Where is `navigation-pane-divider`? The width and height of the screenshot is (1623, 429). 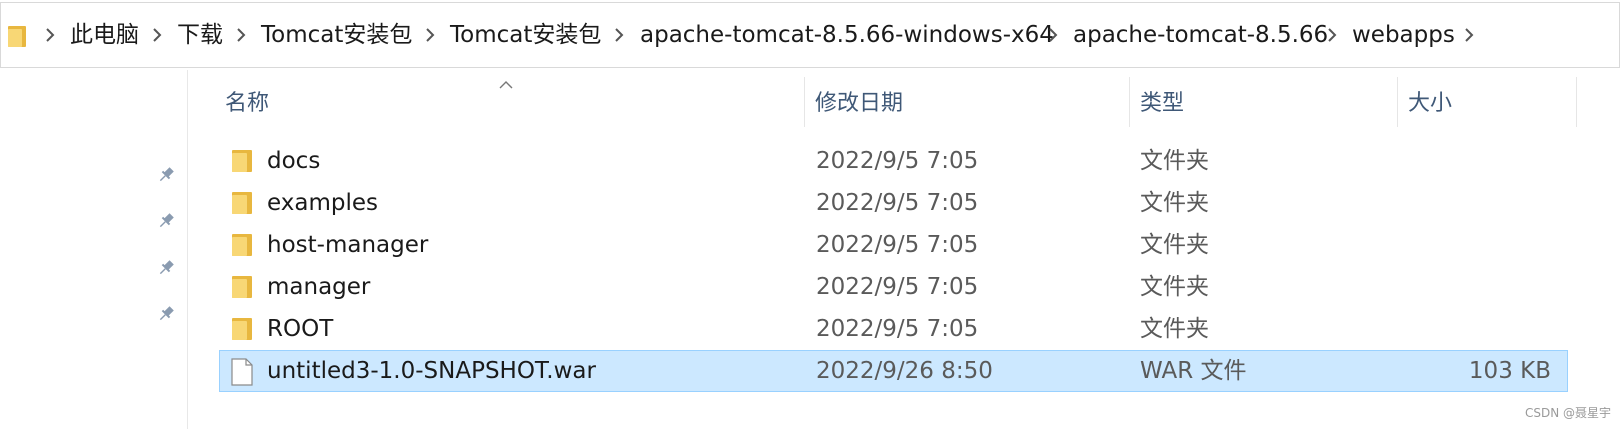
navigation-pane-divider is located at coordinates (187, 249).